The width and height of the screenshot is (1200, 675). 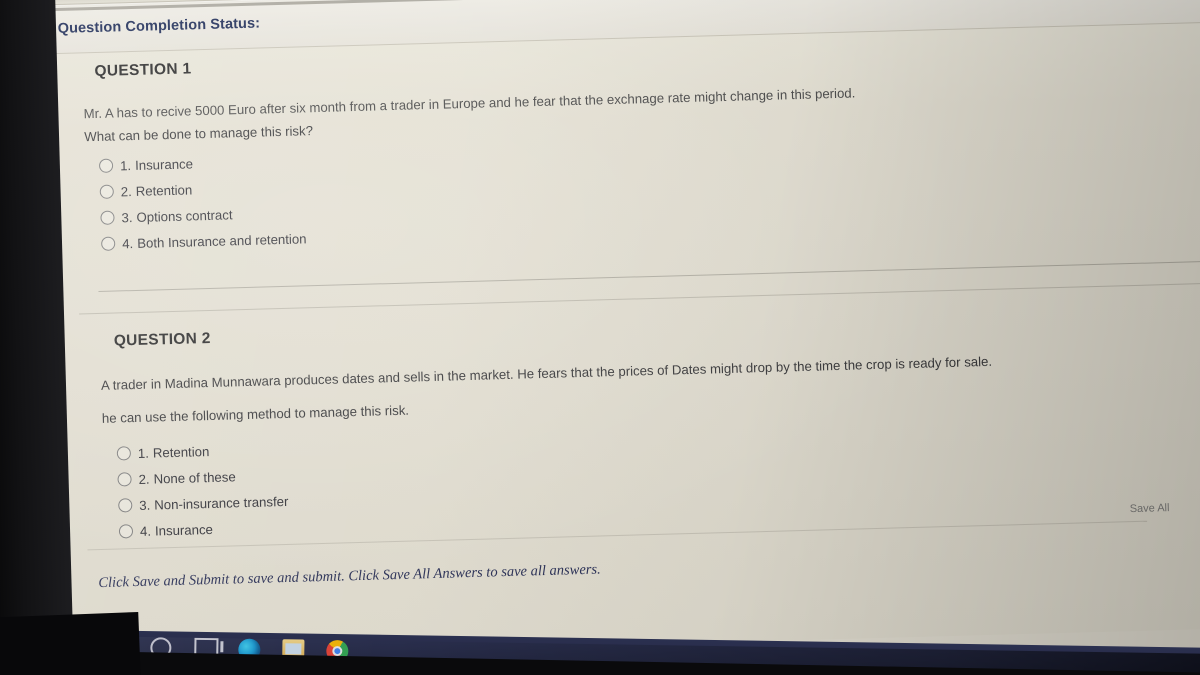 I want to click on save-all-button: Save All, so click(x=1150, y=508).